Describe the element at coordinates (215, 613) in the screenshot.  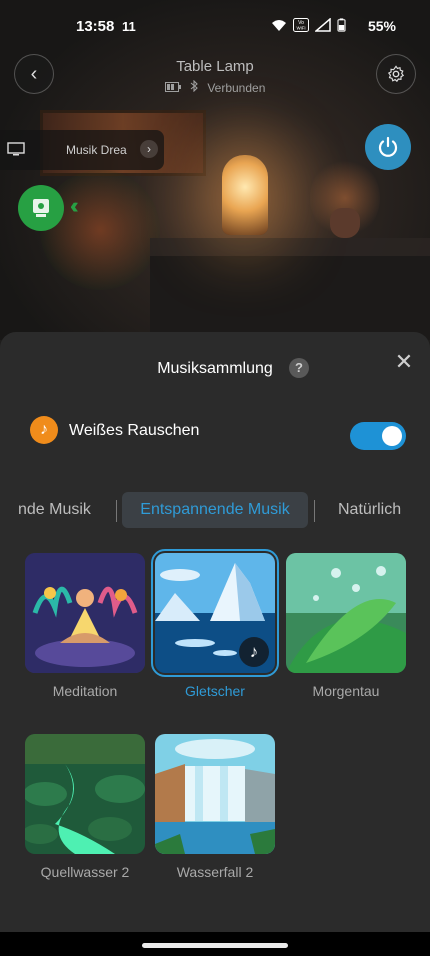
I see `track-tile-glacier: ♪` at that location.